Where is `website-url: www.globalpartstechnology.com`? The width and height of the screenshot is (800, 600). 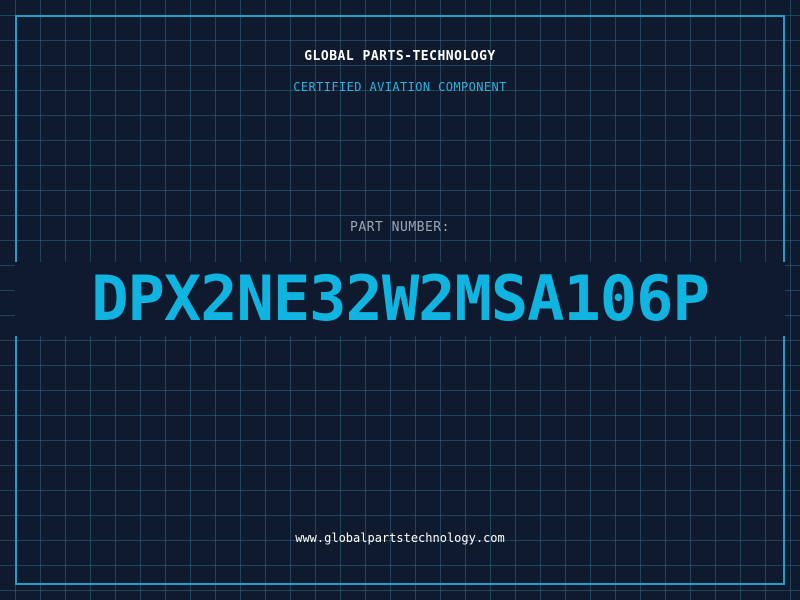
website-url: www.globalpartstechnology.com is located at coordinates (400, 538).